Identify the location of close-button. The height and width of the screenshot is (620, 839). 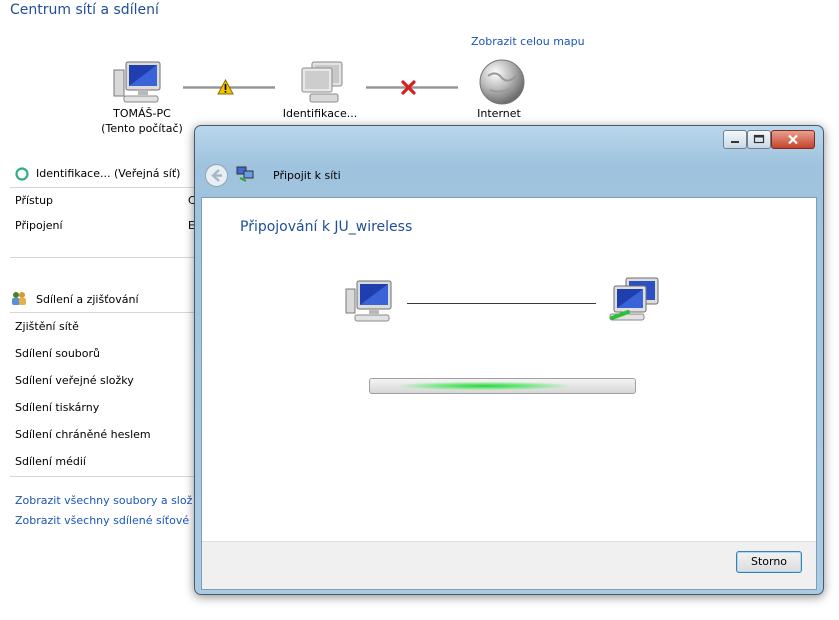
(793, 139).